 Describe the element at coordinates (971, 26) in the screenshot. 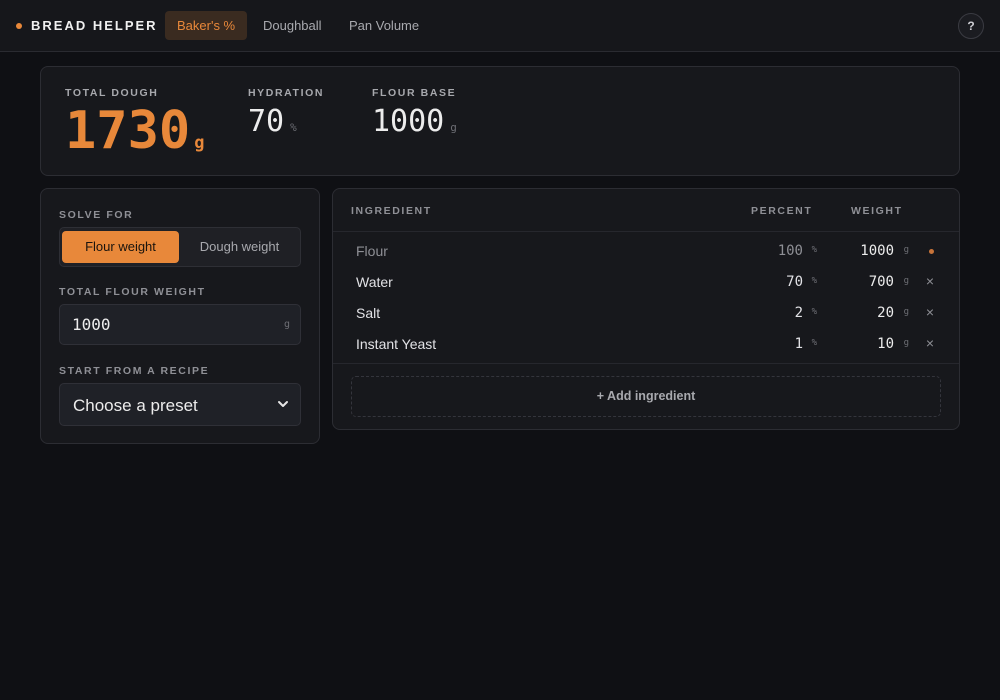

I see `help-button: ?` at that location.